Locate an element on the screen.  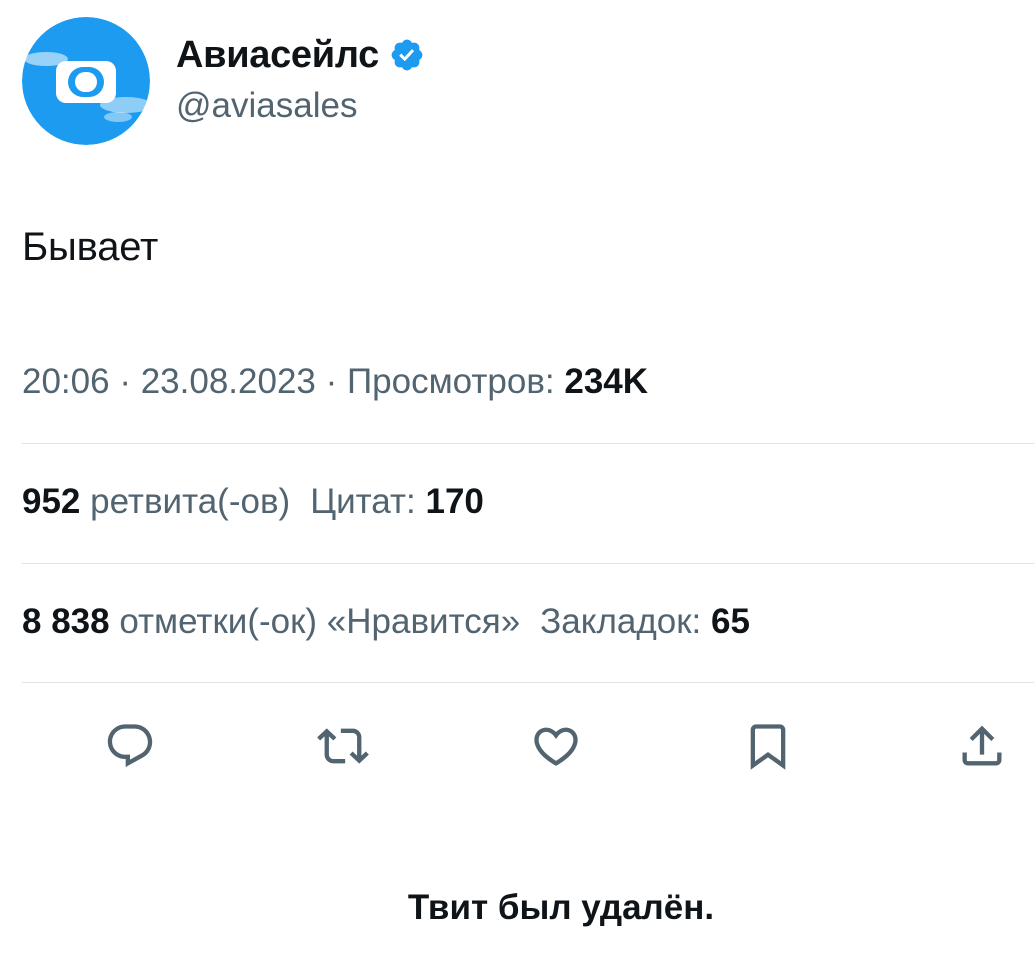
verified-badge-icon is located at coordinates (407, 55).